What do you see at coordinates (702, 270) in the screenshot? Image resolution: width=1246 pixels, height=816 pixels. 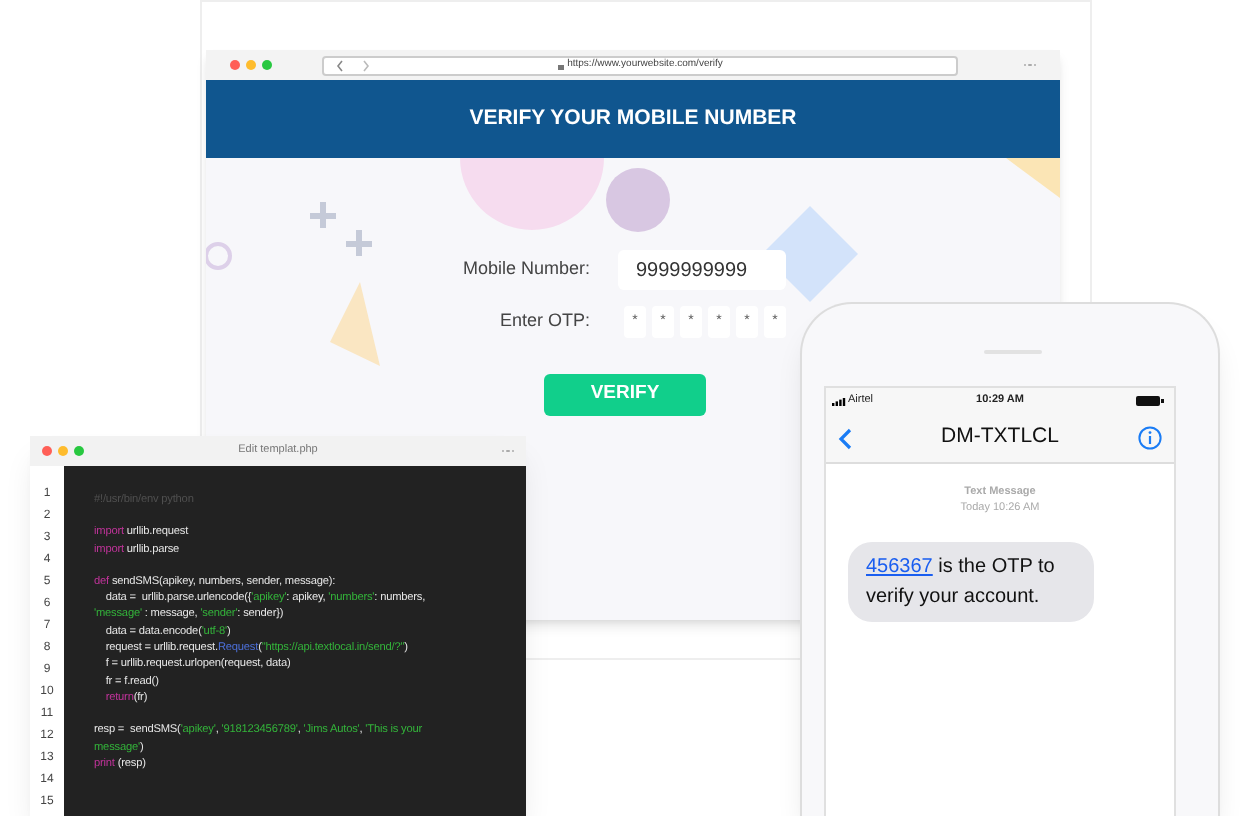 I see `mobile-number-field: 9999999999` at bounding box center [702, 270].